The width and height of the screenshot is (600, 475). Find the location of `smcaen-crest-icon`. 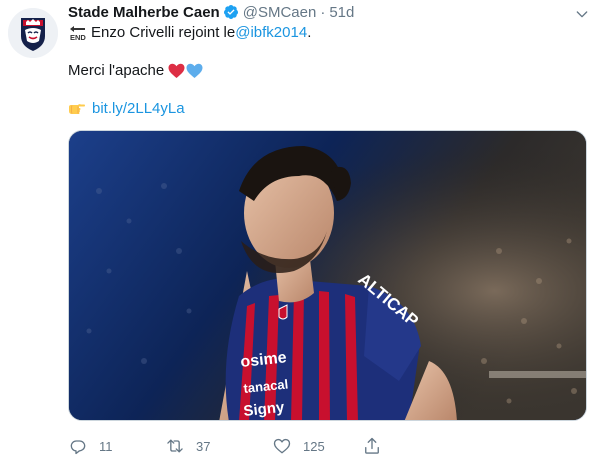

smcaen-crest-icon is located at coordinates (33, 33).